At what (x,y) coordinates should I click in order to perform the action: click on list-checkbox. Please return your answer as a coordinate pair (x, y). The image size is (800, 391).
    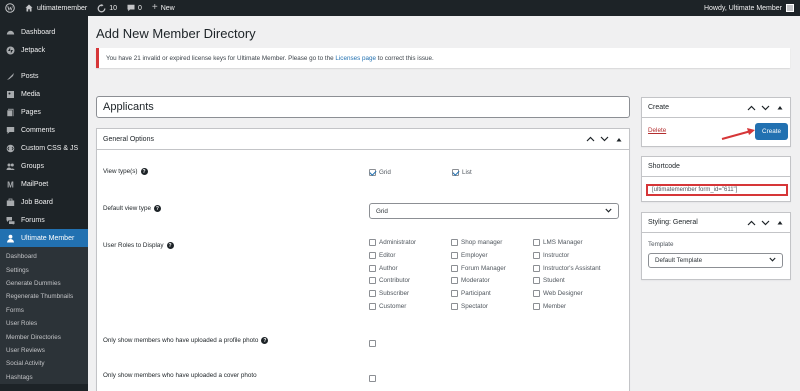
    Looking at the image, I should click on (455, 172).